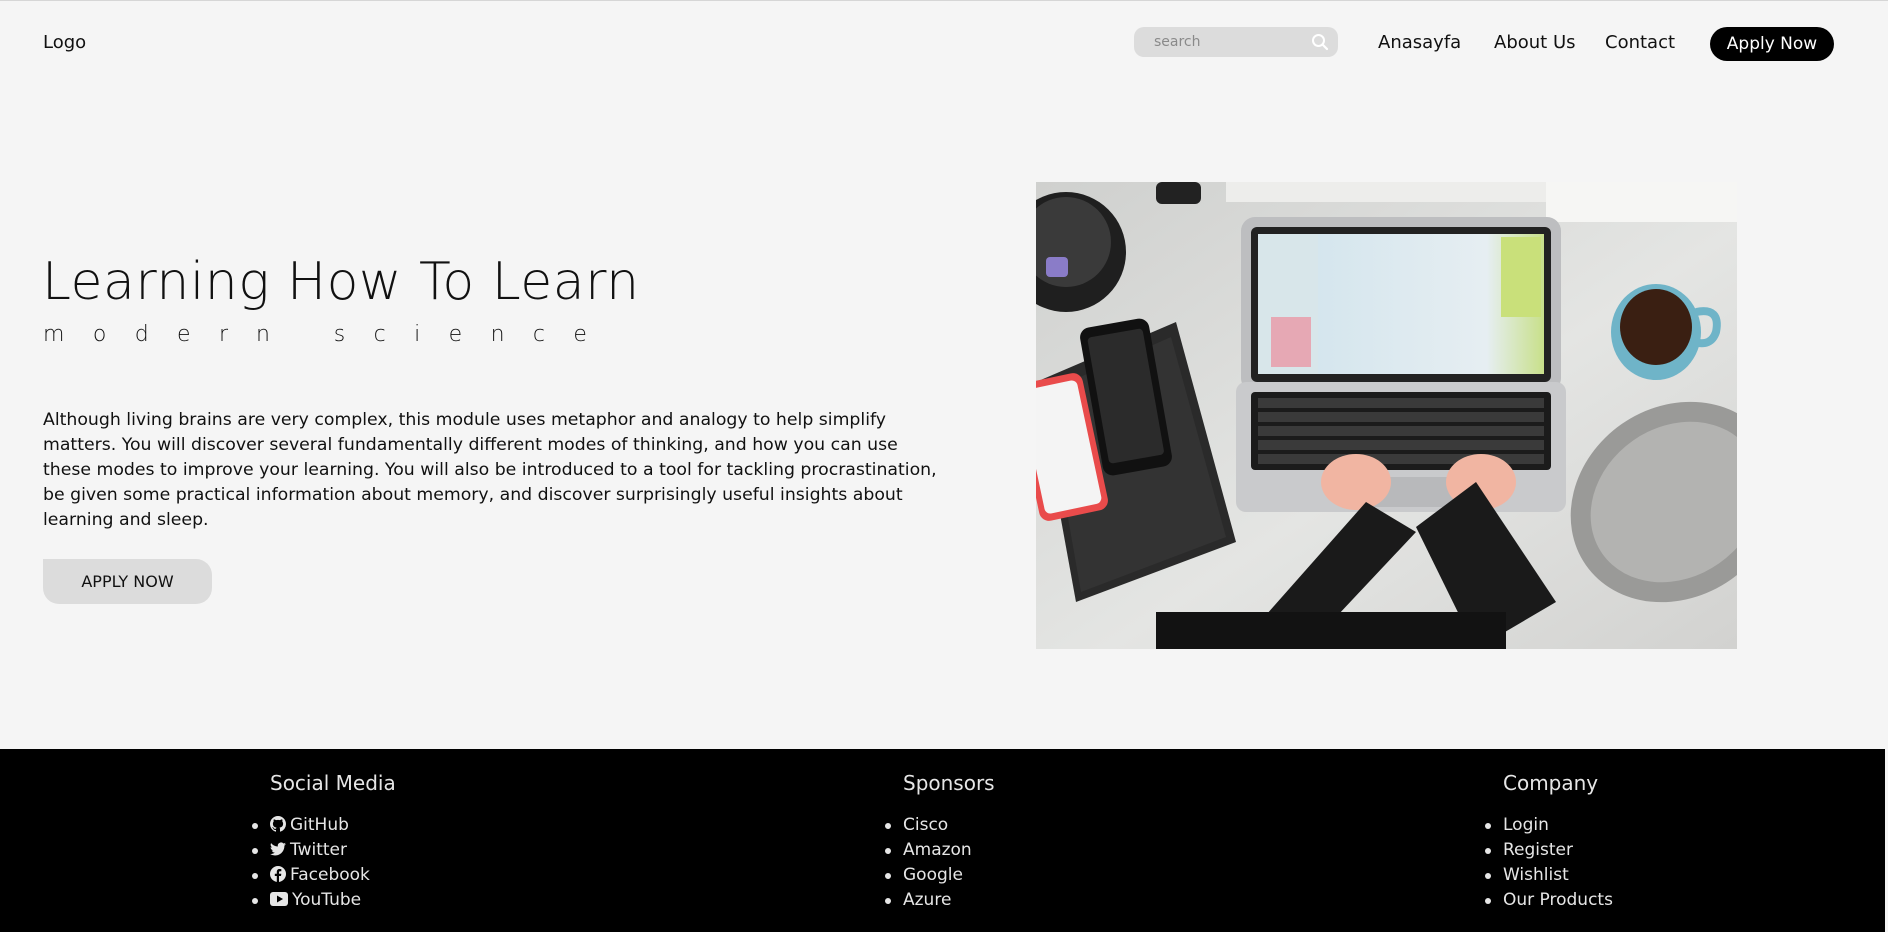 Image resolution: width=1888 pixels, height=932 pixels. What do you see at coordinates (127, 581) in the screenshot?
I see `hero-apply-button: APPLY NOW` at bounding box center [127, 581].